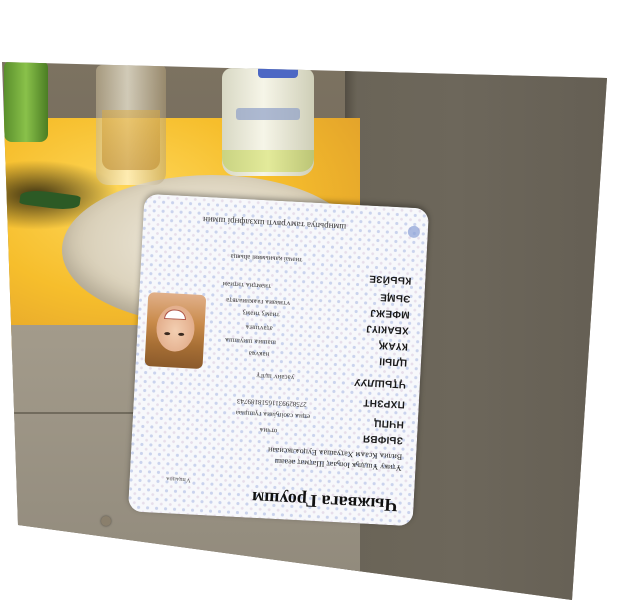  What do you see at coordinates (393, 345) in the screenshot?
I see `label-6: КҮАҖ` at bounding box center [393, 345].